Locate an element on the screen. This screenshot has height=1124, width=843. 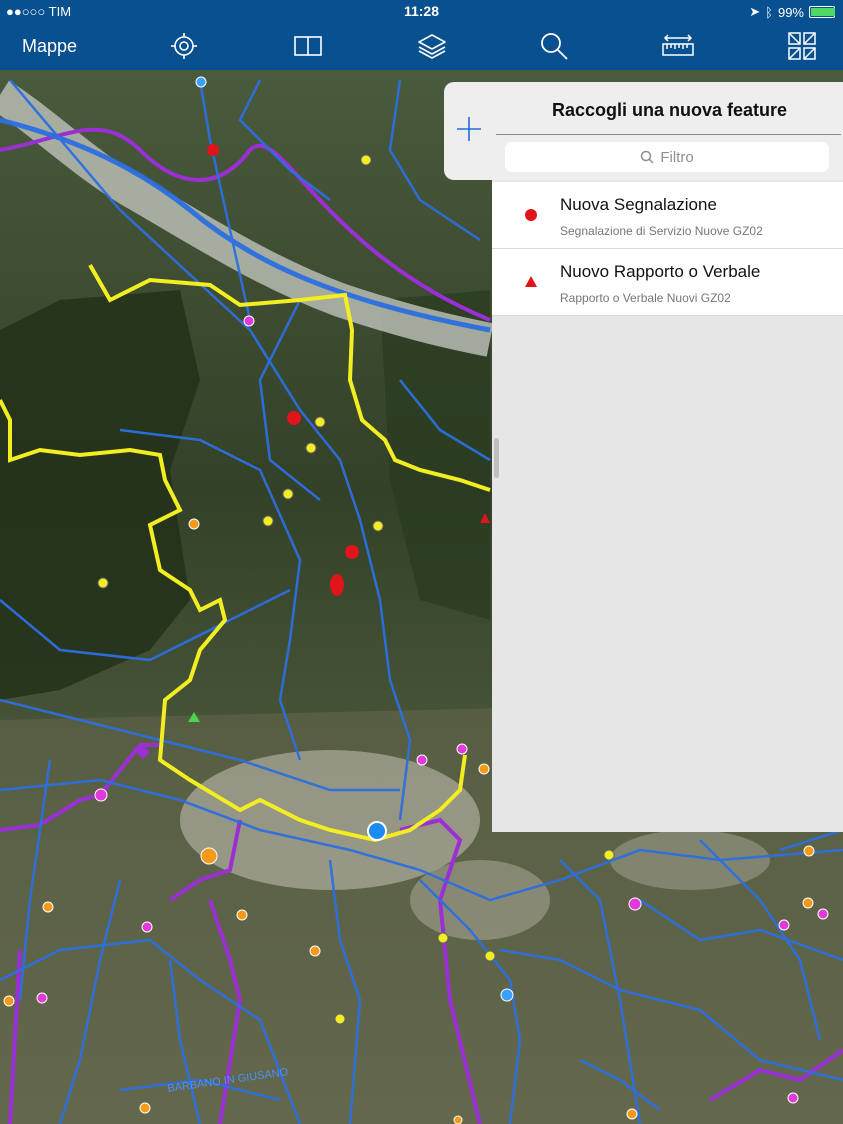
symbol-triangle is located at coordinates (531, 281).